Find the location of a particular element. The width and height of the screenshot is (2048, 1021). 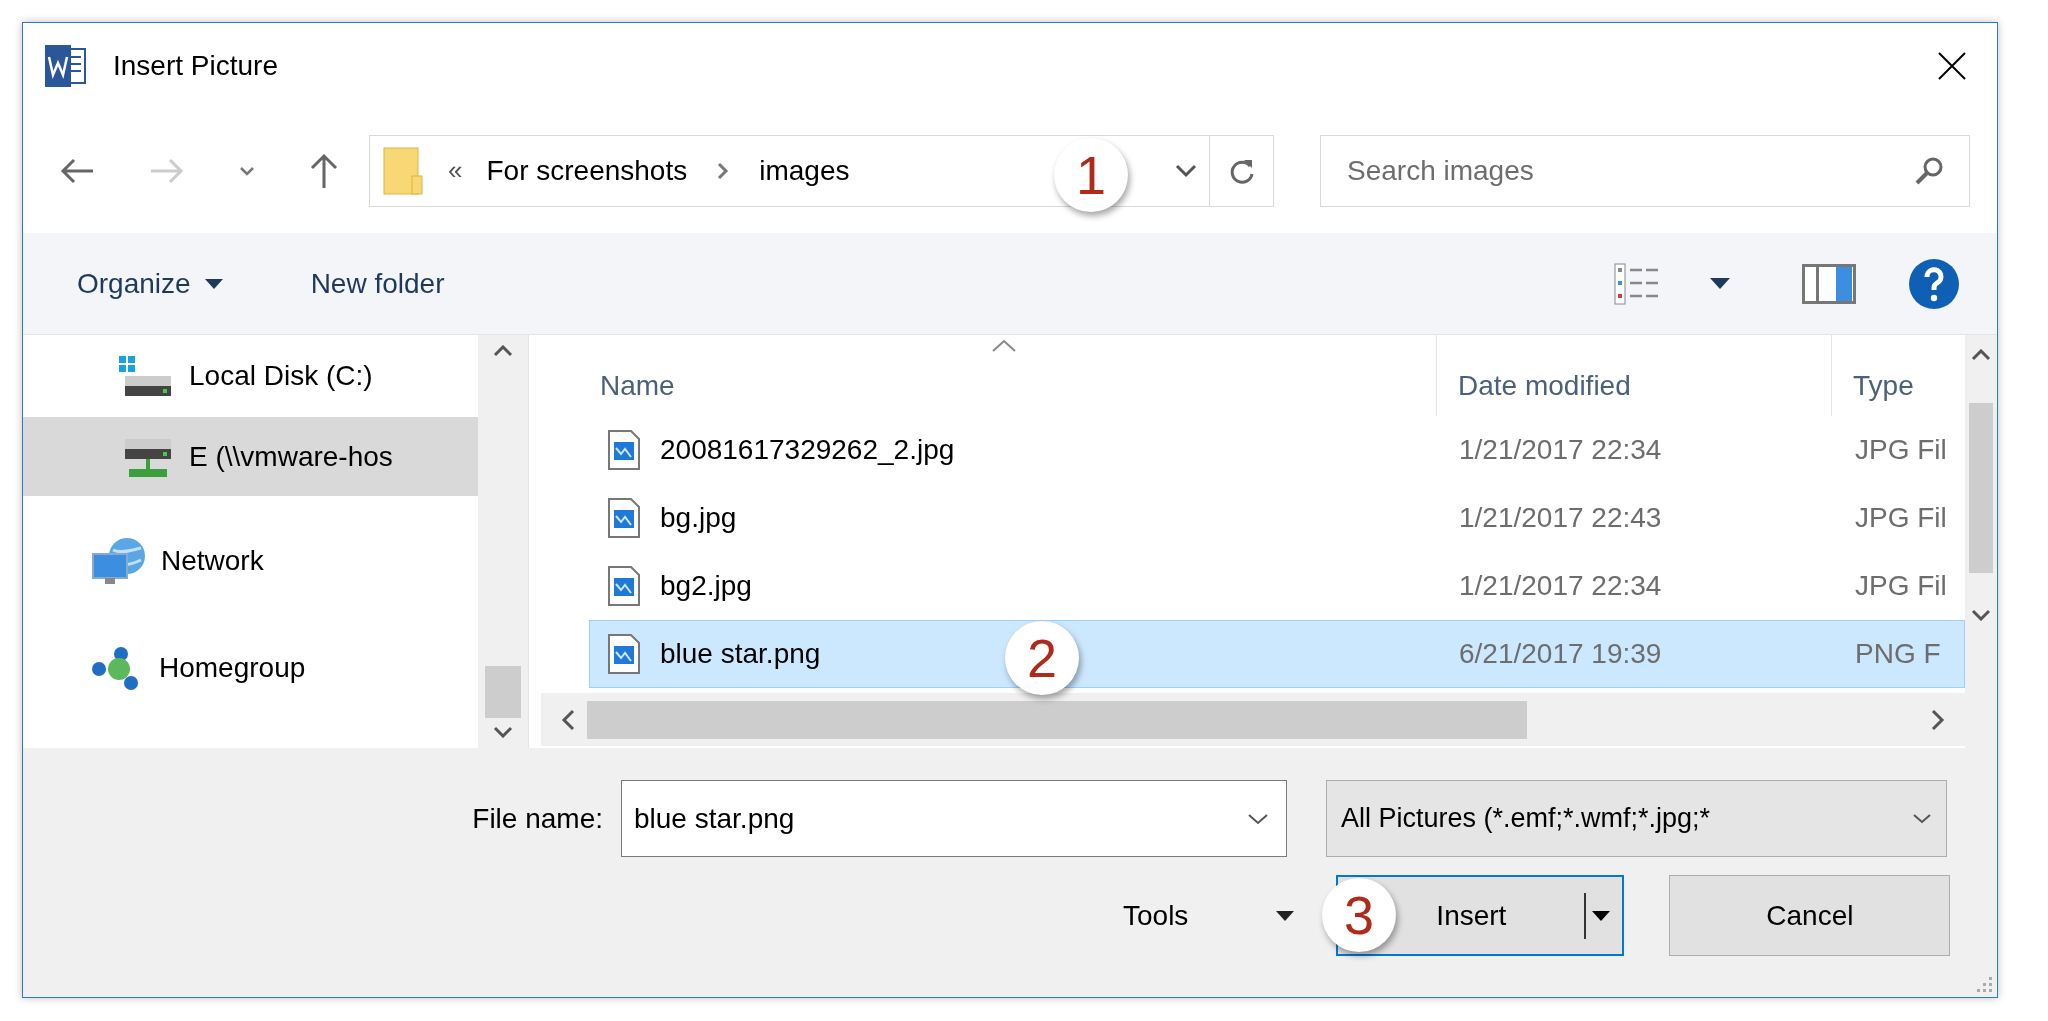

nav-item-label: E (\\vmware-hos is located at coordinates (291, 456).